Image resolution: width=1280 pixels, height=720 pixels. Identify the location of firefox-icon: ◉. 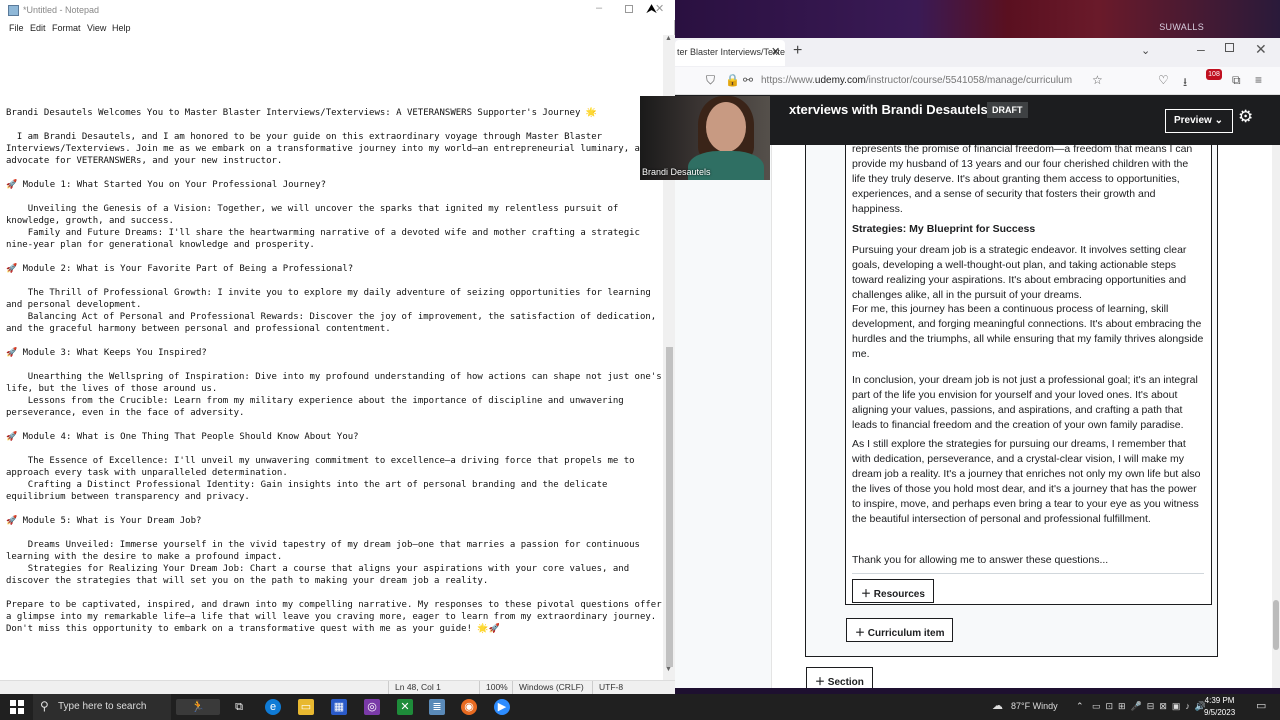
(469, 707).